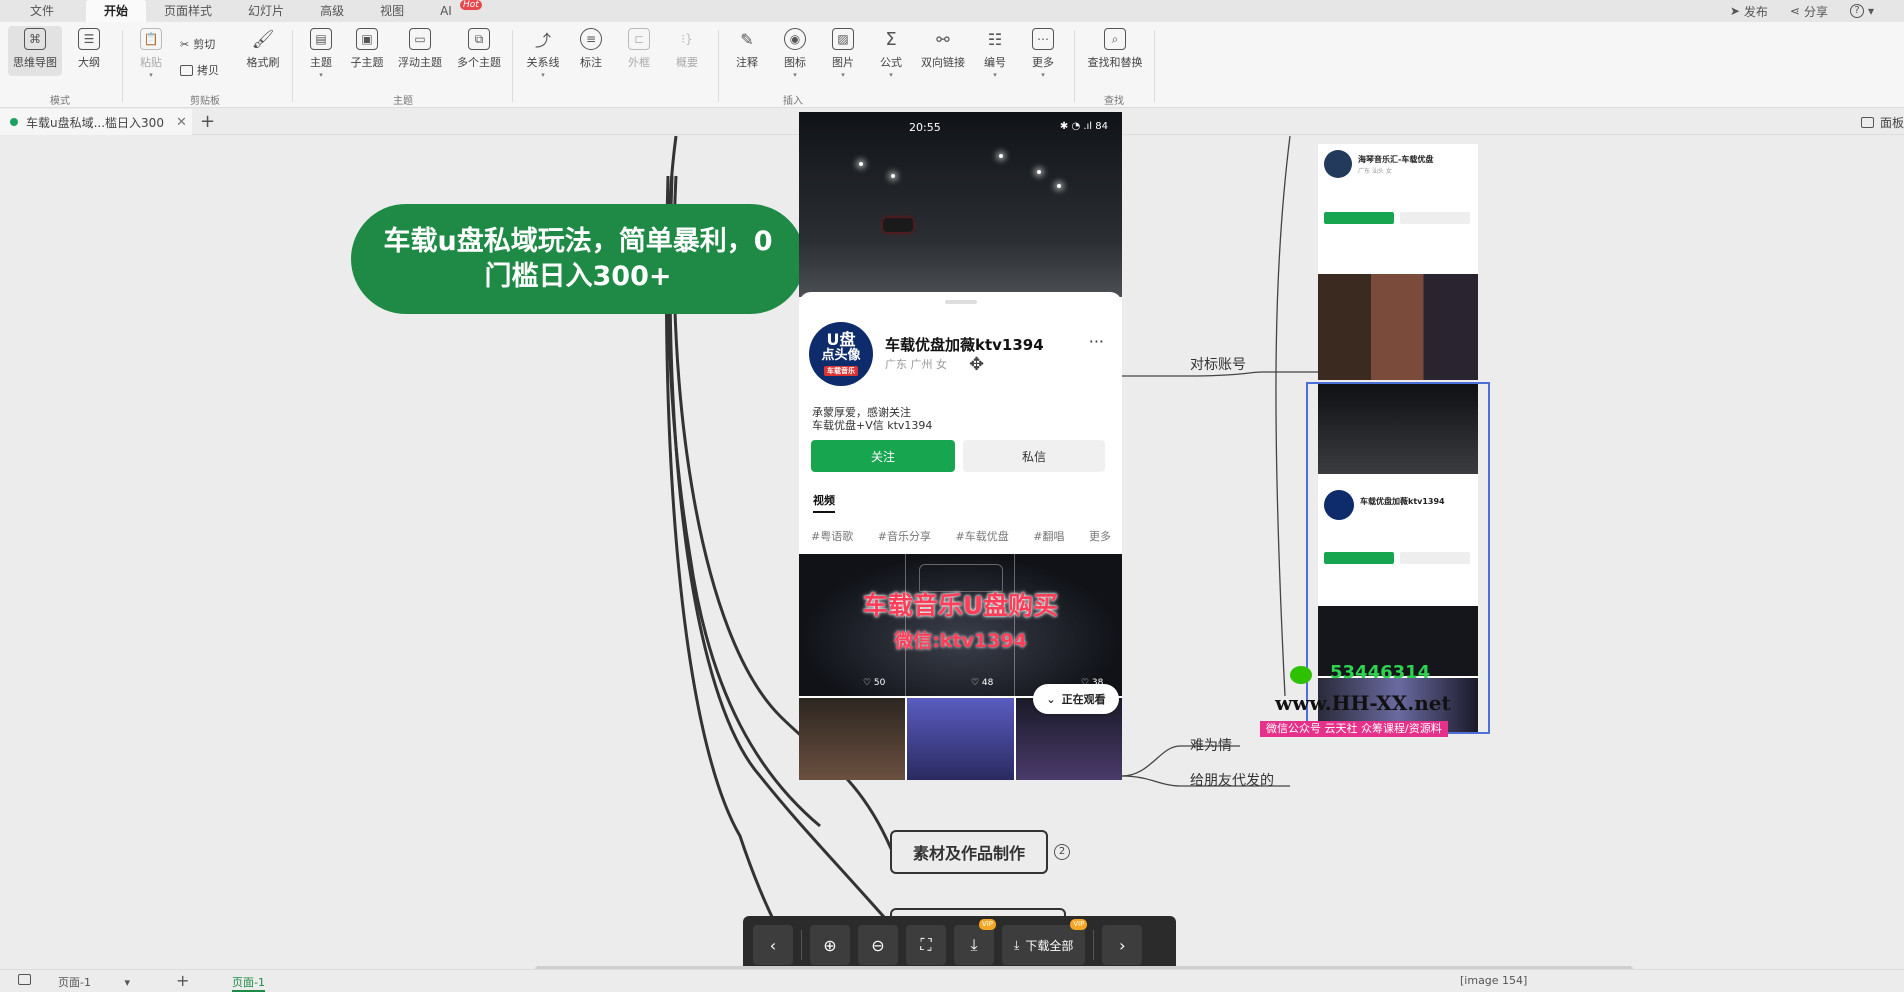 This screenshot has height=992, width=1904. I want to click on add-tab-button: +, so click(207, 121).